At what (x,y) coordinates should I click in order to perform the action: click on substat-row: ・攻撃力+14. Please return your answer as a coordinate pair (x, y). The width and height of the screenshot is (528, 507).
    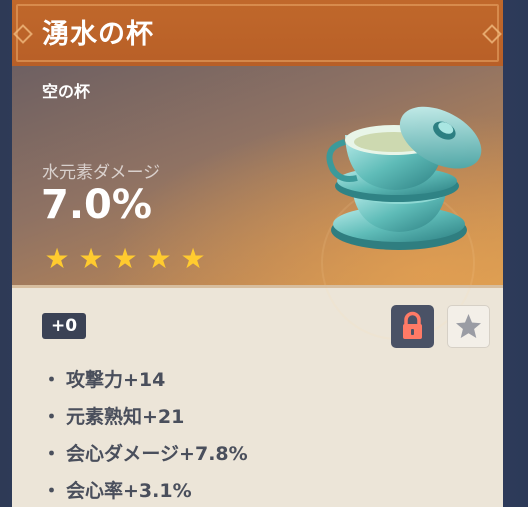
    Looking at the image, I should click on (145, 383).